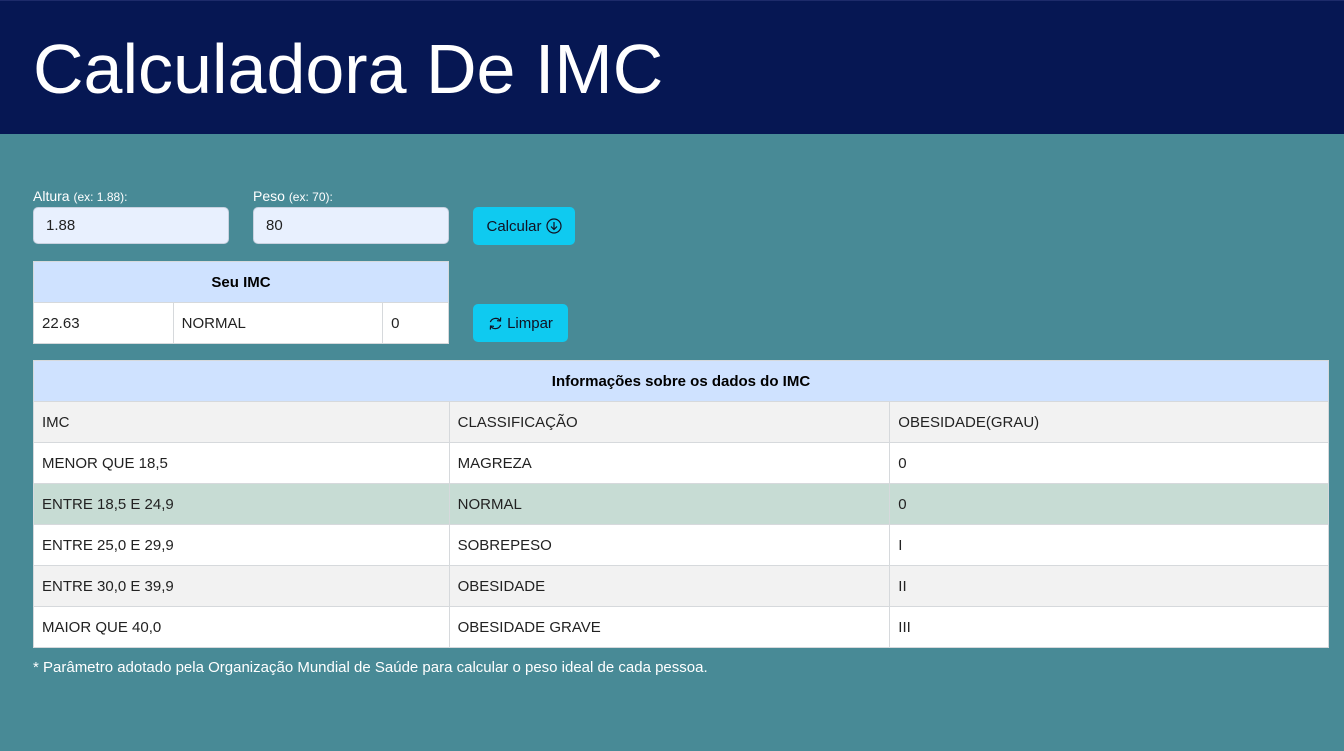 The width and height of the screenshot is (1344, 751). What do you see at coordinates (131, 225) in the screenshot?
I see `altura-input: 1.88` at bounding box center [131, 225].